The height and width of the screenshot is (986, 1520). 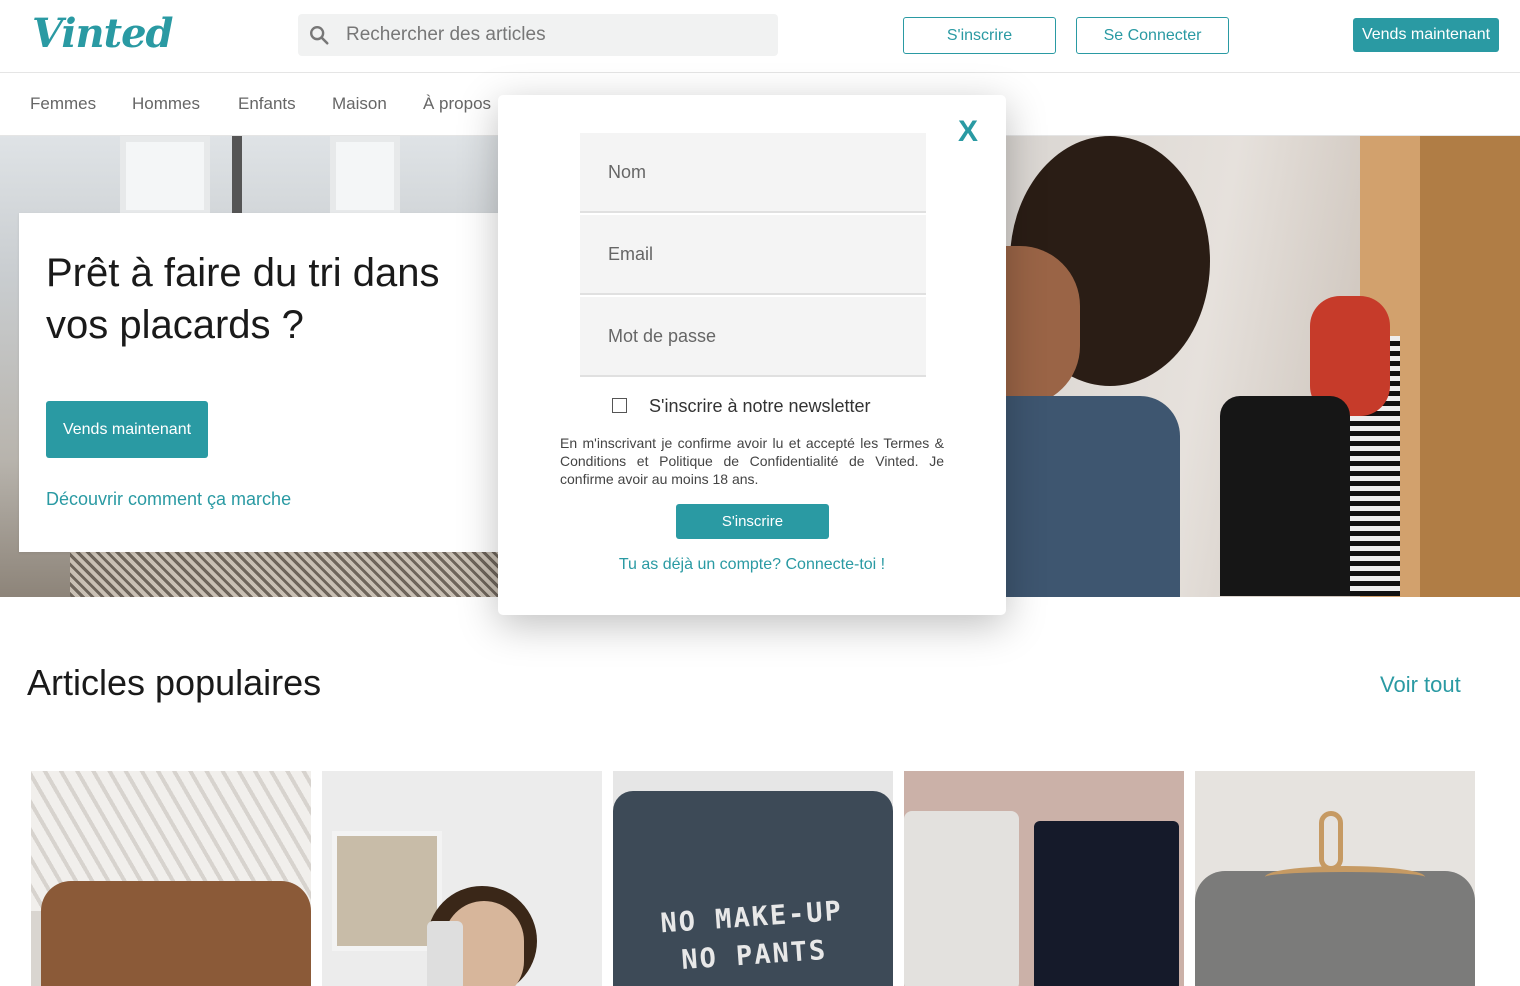 I want to click on black-pants, so click(x=1106, y=903).